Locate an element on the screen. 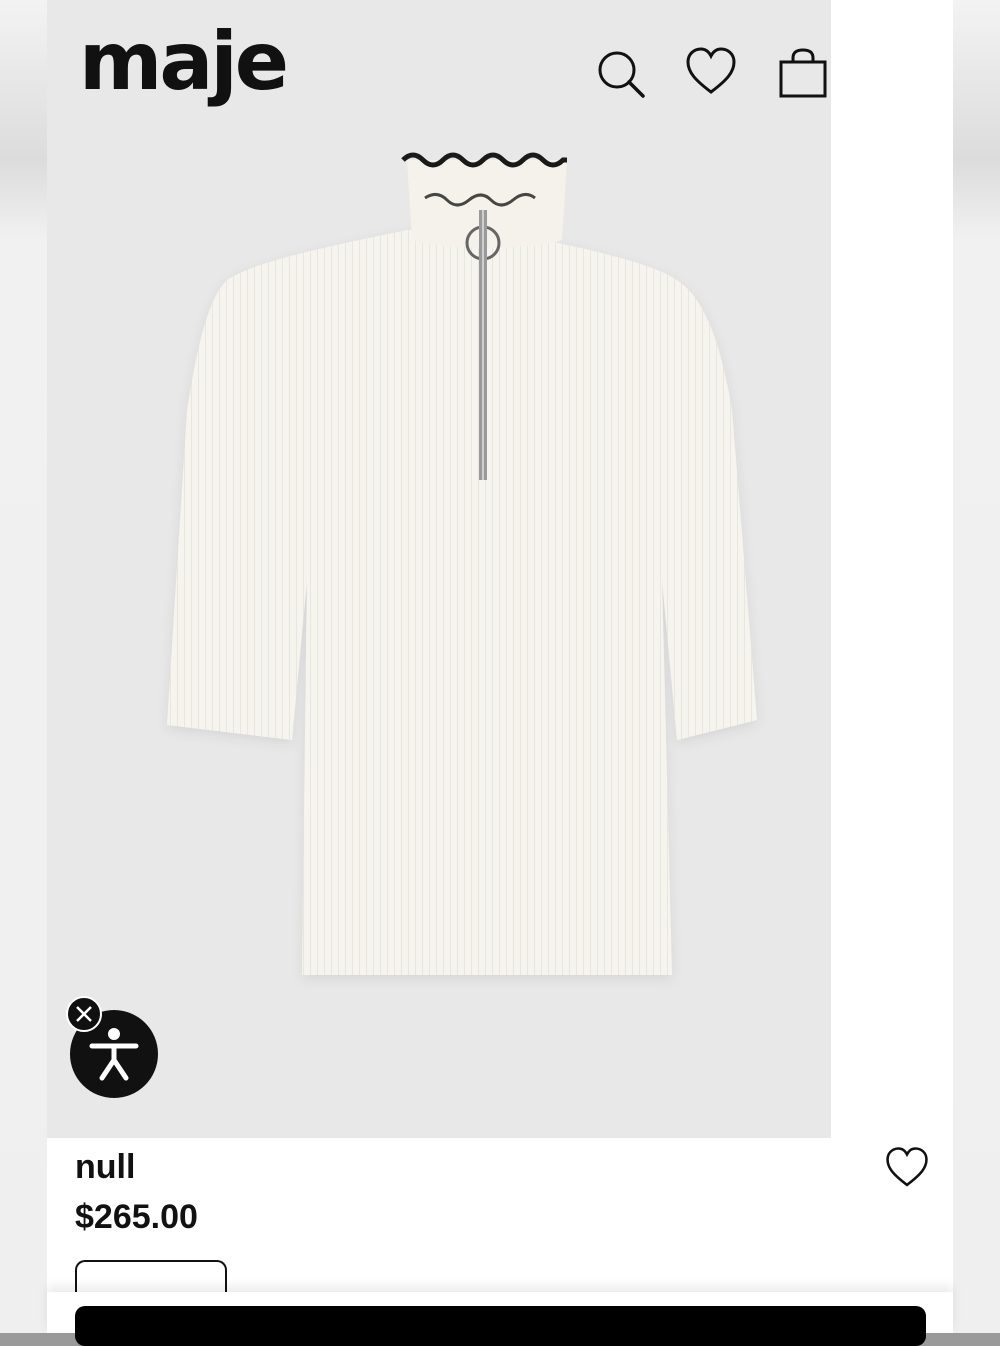  product-name: null is located at coordinates (105, 1167).